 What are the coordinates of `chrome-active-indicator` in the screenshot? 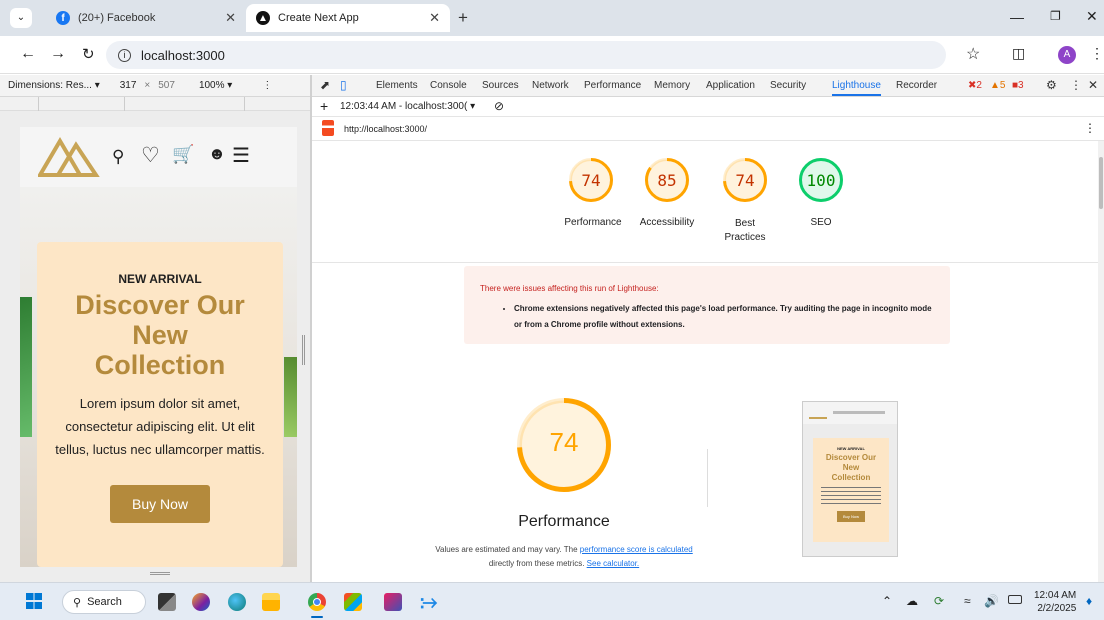 It's located at (317, 617).